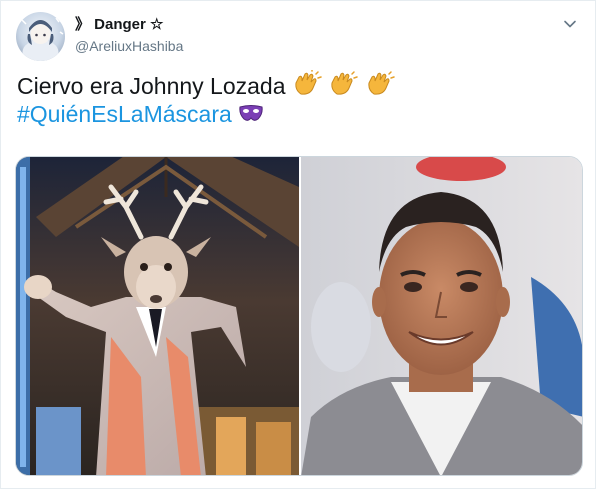 This screenshot has height=489, width=596. Describe the element at coordinates (570, 24) in the screenshot. I see `chevron-down-icon` at that location.